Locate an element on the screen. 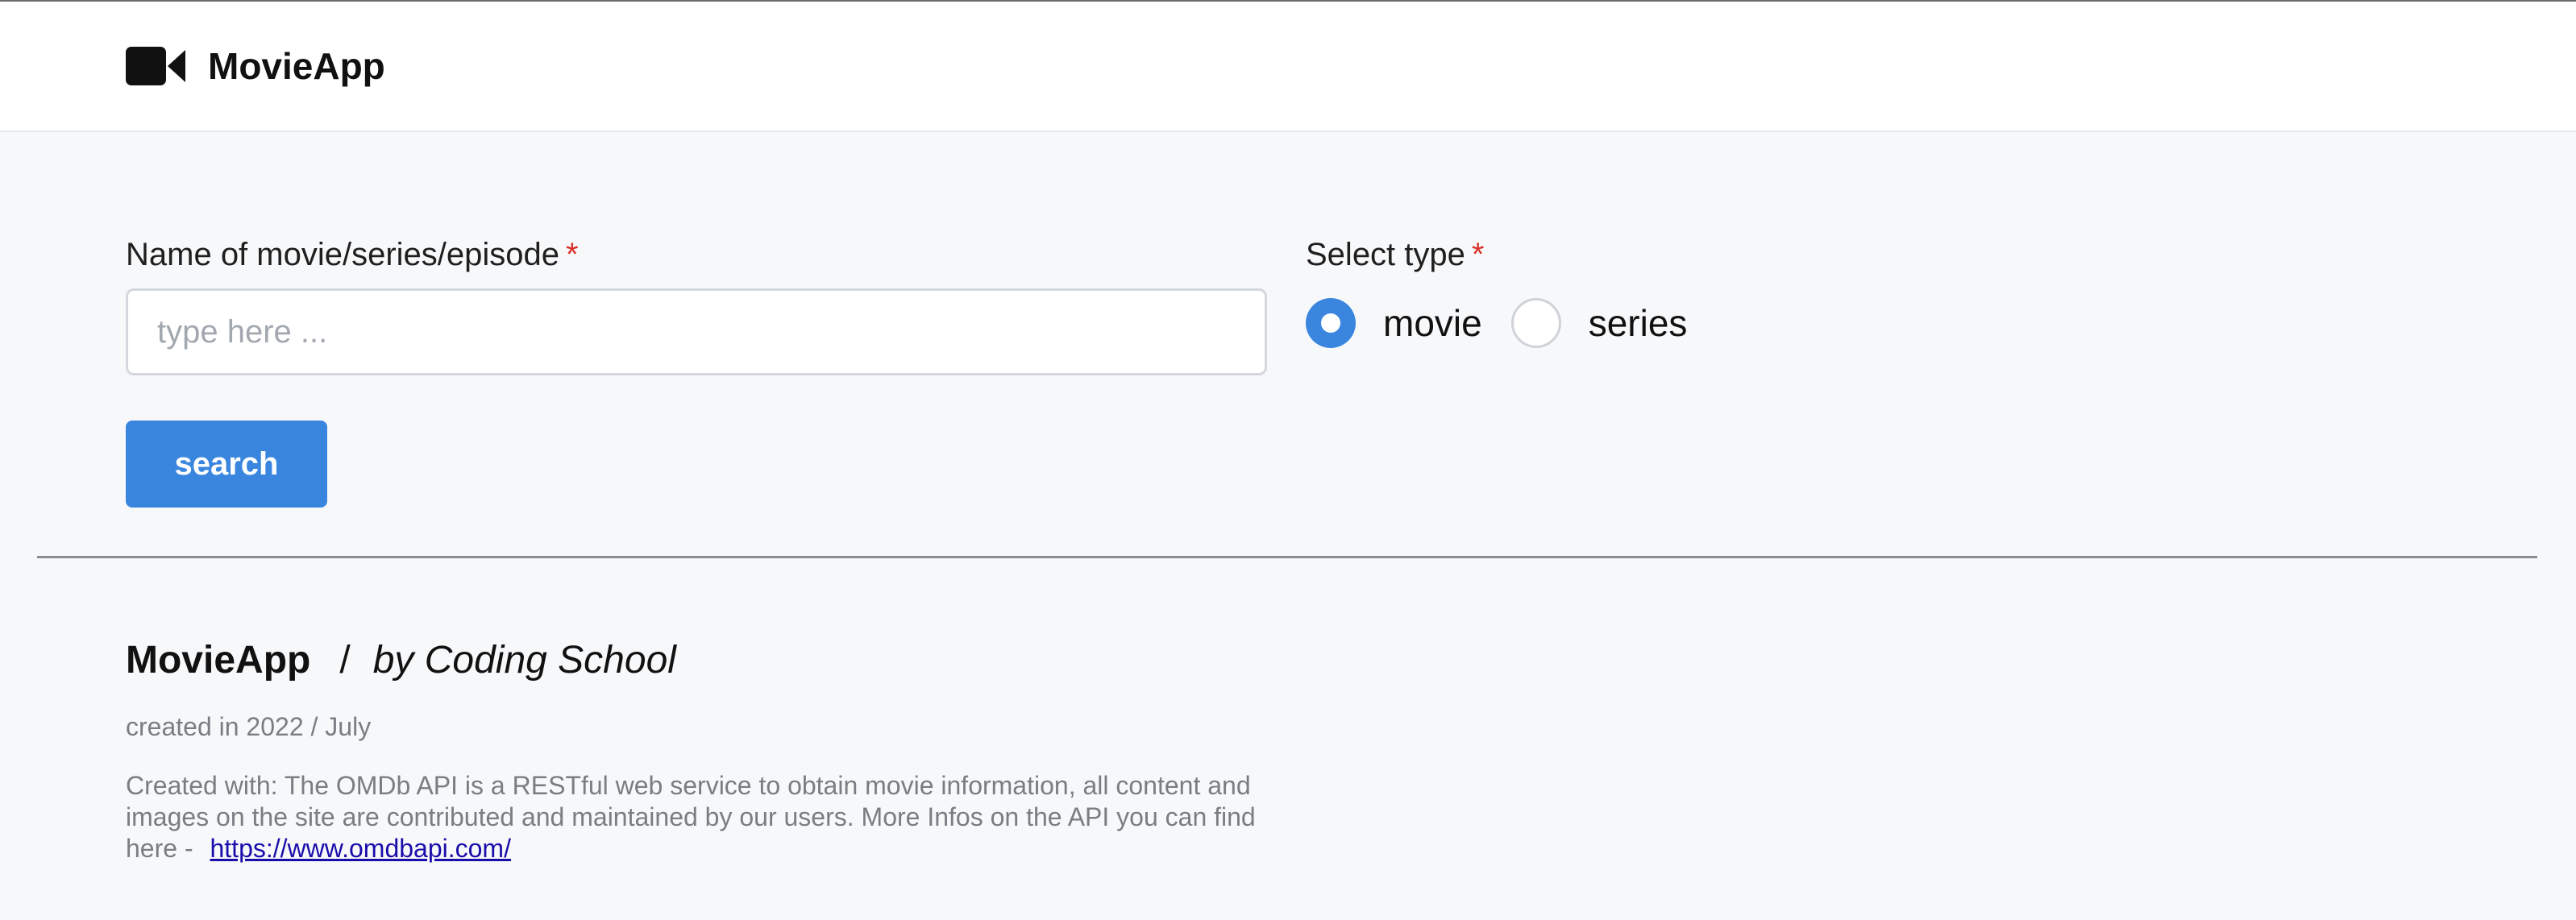  series-radio-label: series is located at coordinates (1638, 323).